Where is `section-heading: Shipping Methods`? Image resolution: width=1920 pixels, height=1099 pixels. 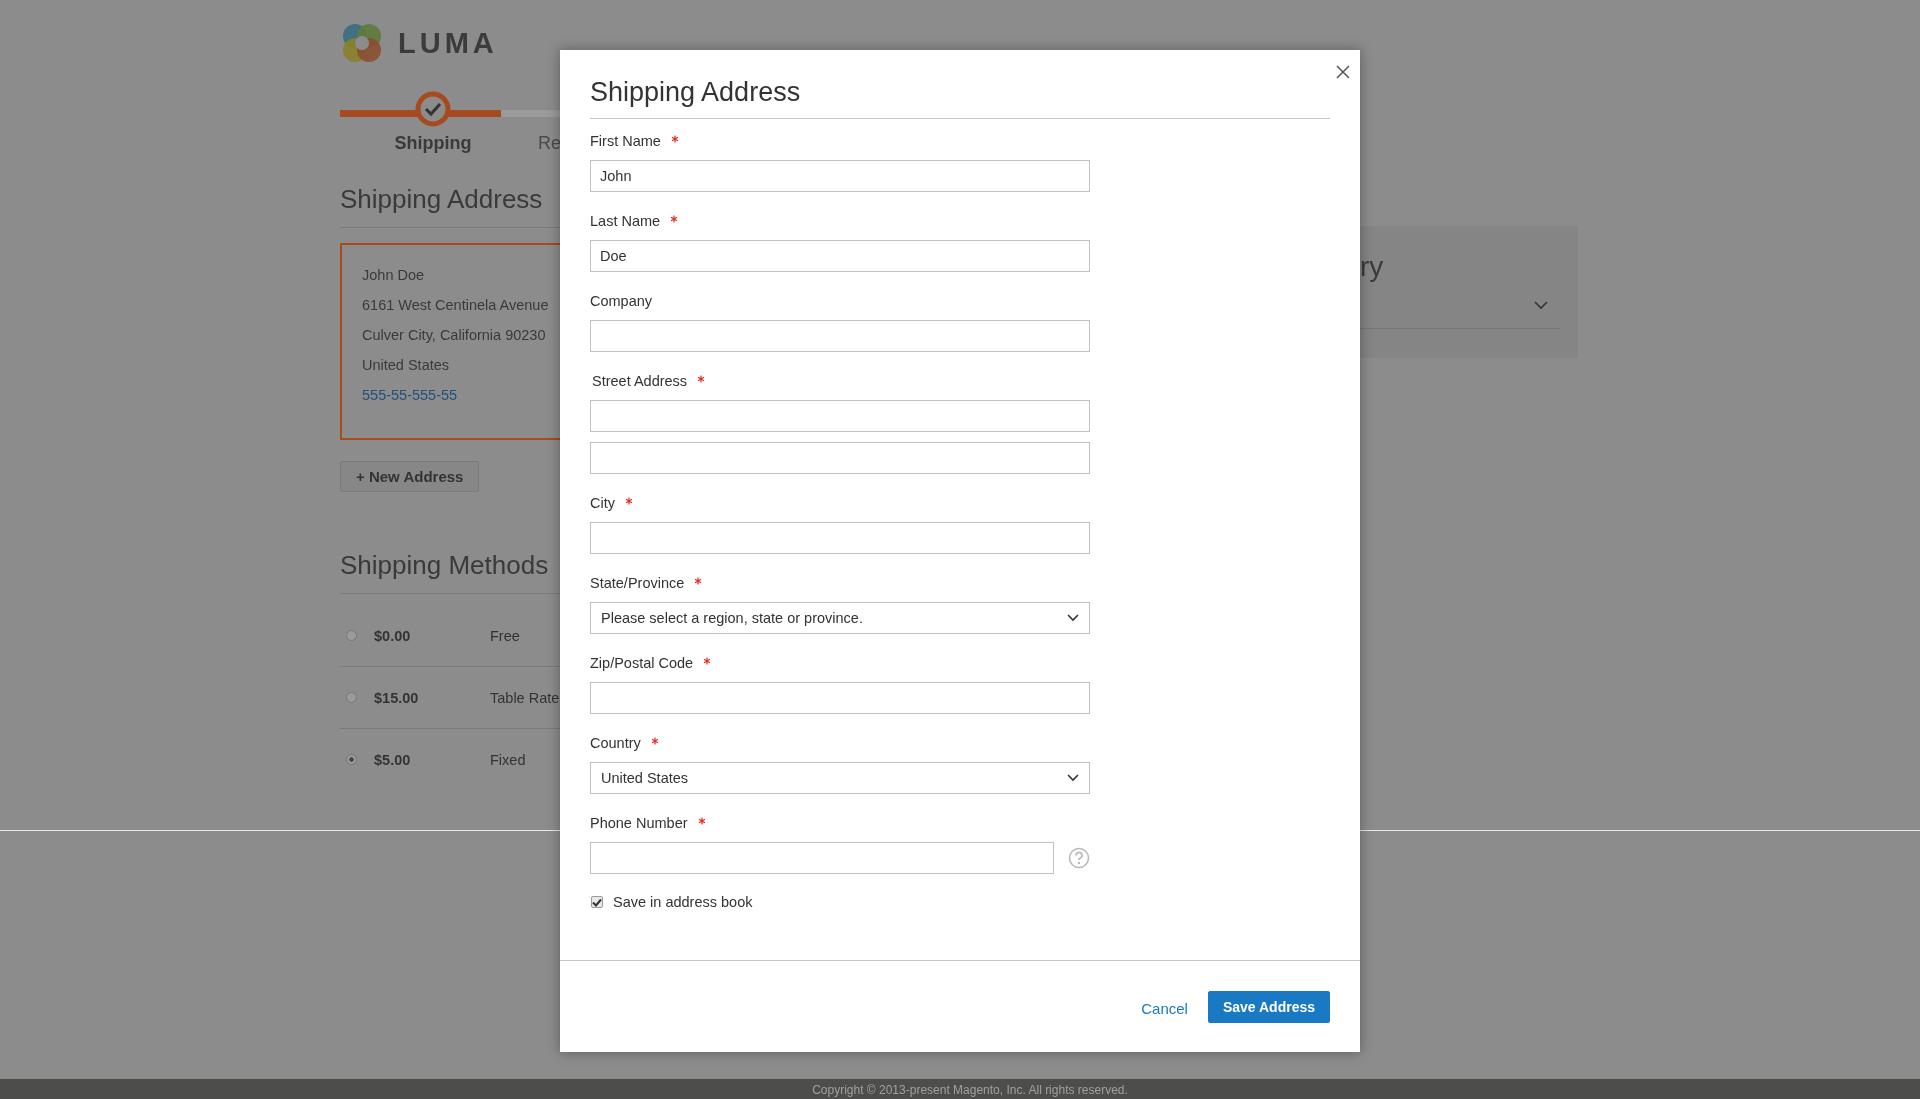 section-heading: Shipping Methods is located at coordinates (444, 565).